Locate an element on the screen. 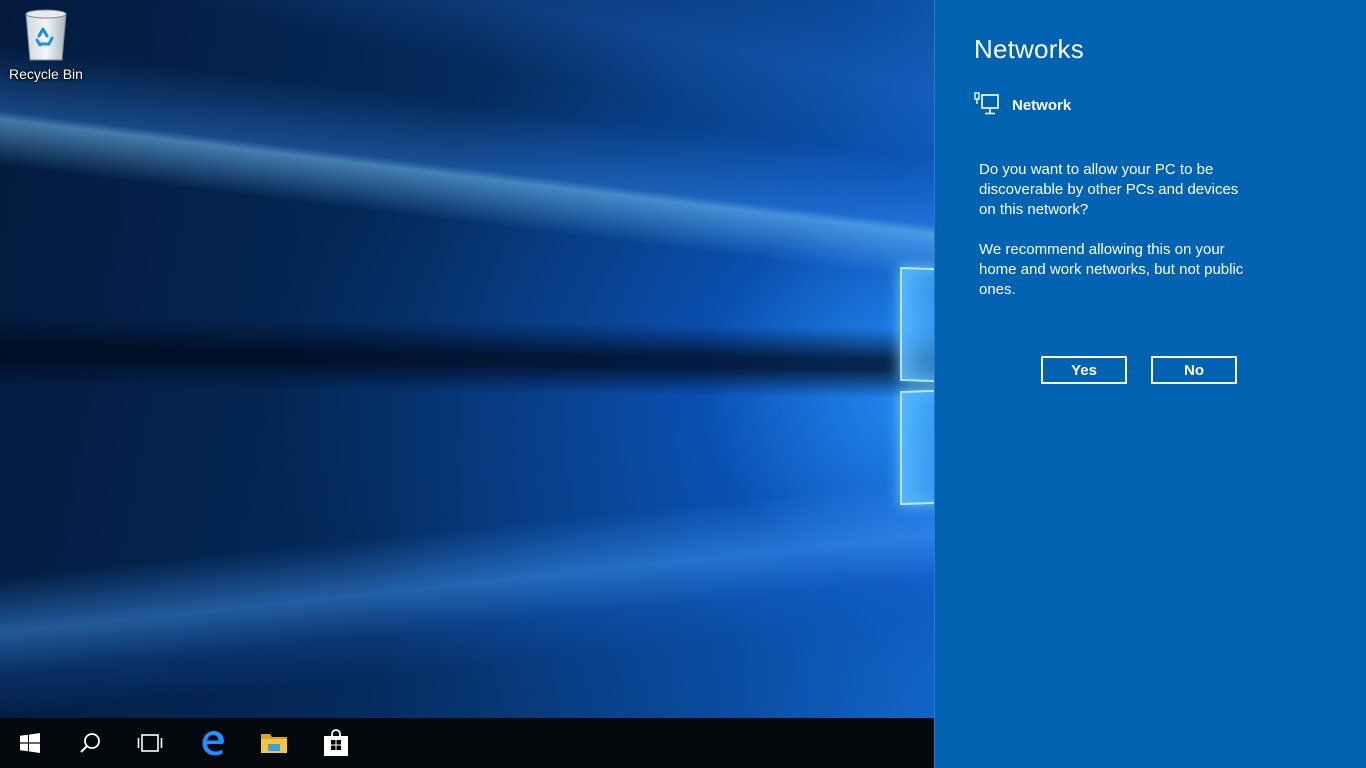  store-button is located at coordinates (336, 743).